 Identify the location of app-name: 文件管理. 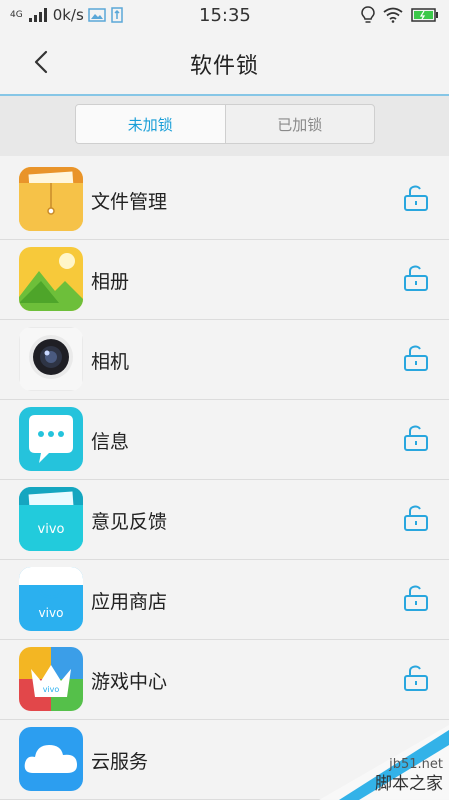
(129, 202).